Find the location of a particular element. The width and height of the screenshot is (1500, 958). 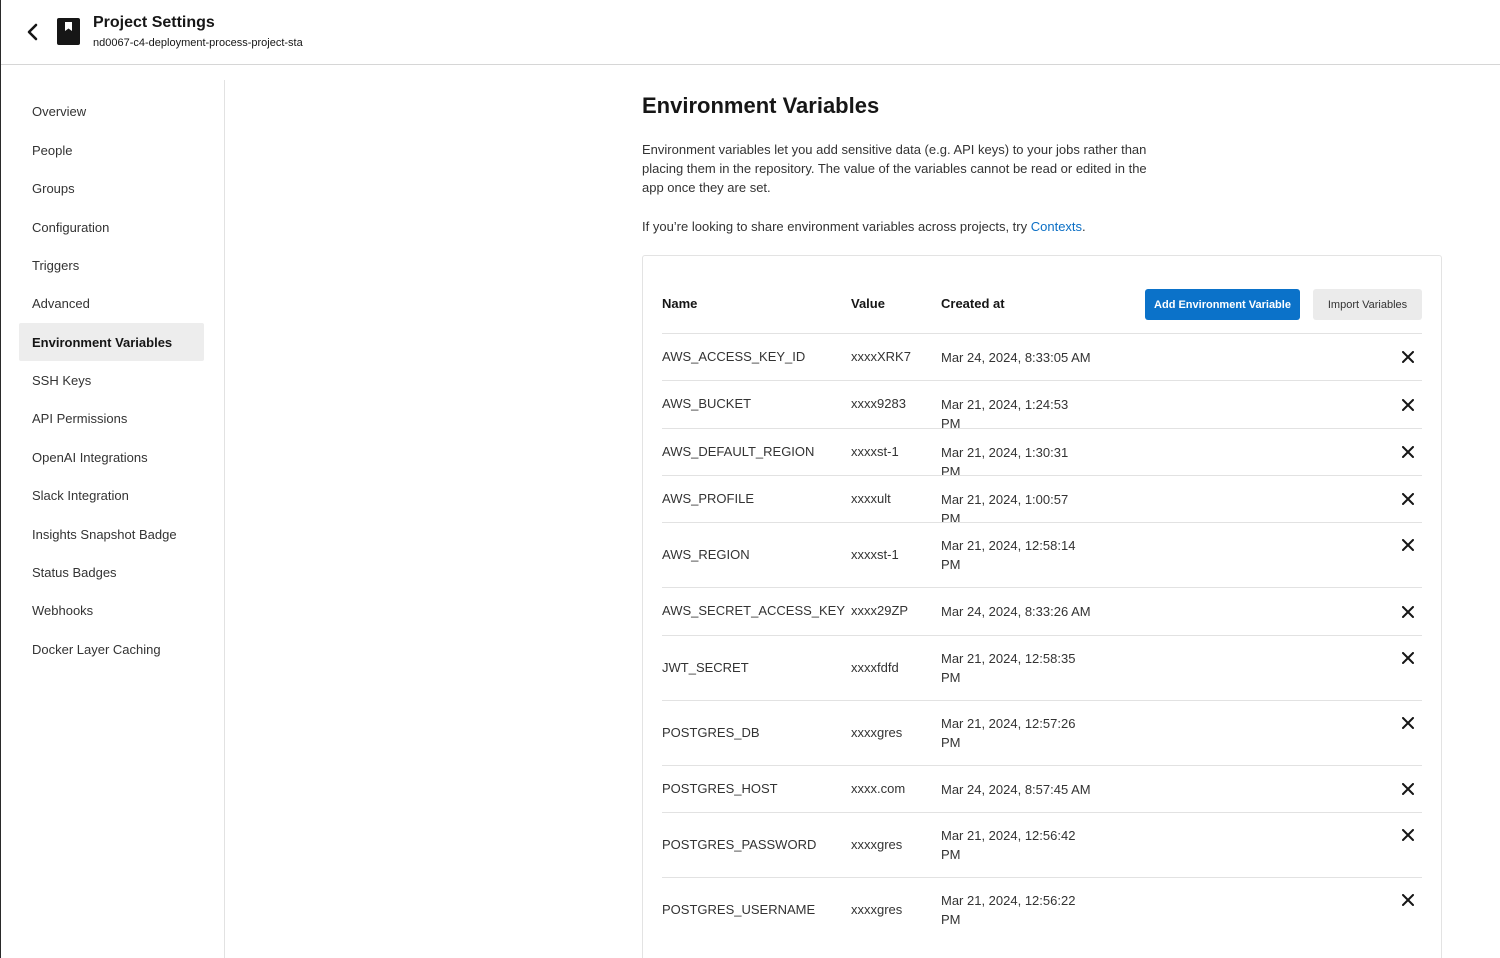

sidebar-item-label: Insights Snapshot Badge is located at coordinates (104, 534).